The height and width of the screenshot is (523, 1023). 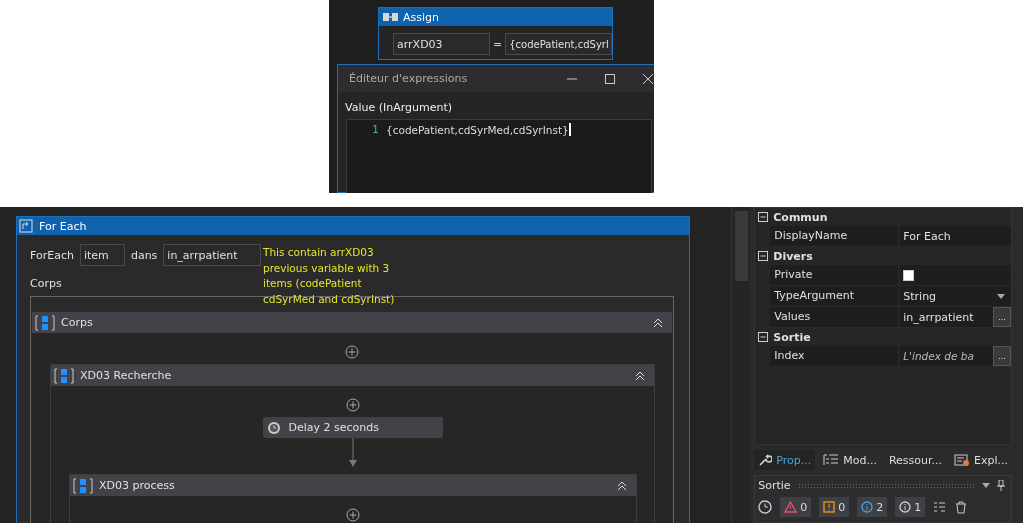 I want to click on property-name: TypeArgument, so click(x=834, y=296).